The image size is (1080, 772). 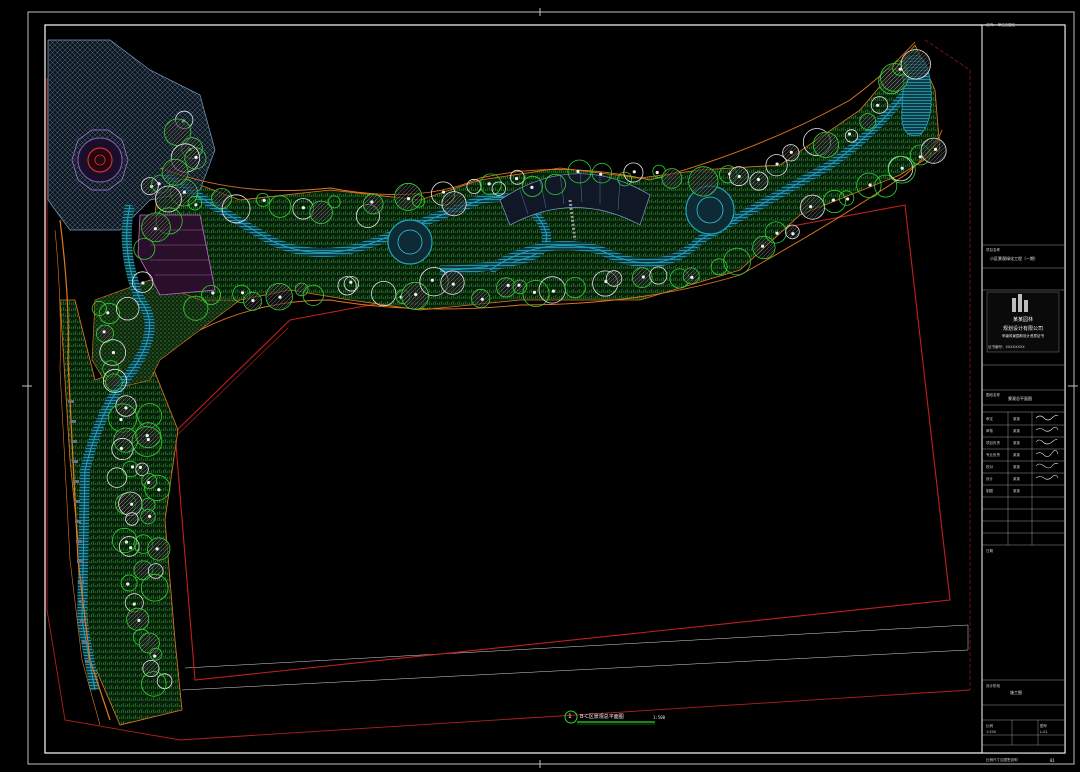 I want to click on tb-row-role: 项目负责, so click(x=993, y=443).